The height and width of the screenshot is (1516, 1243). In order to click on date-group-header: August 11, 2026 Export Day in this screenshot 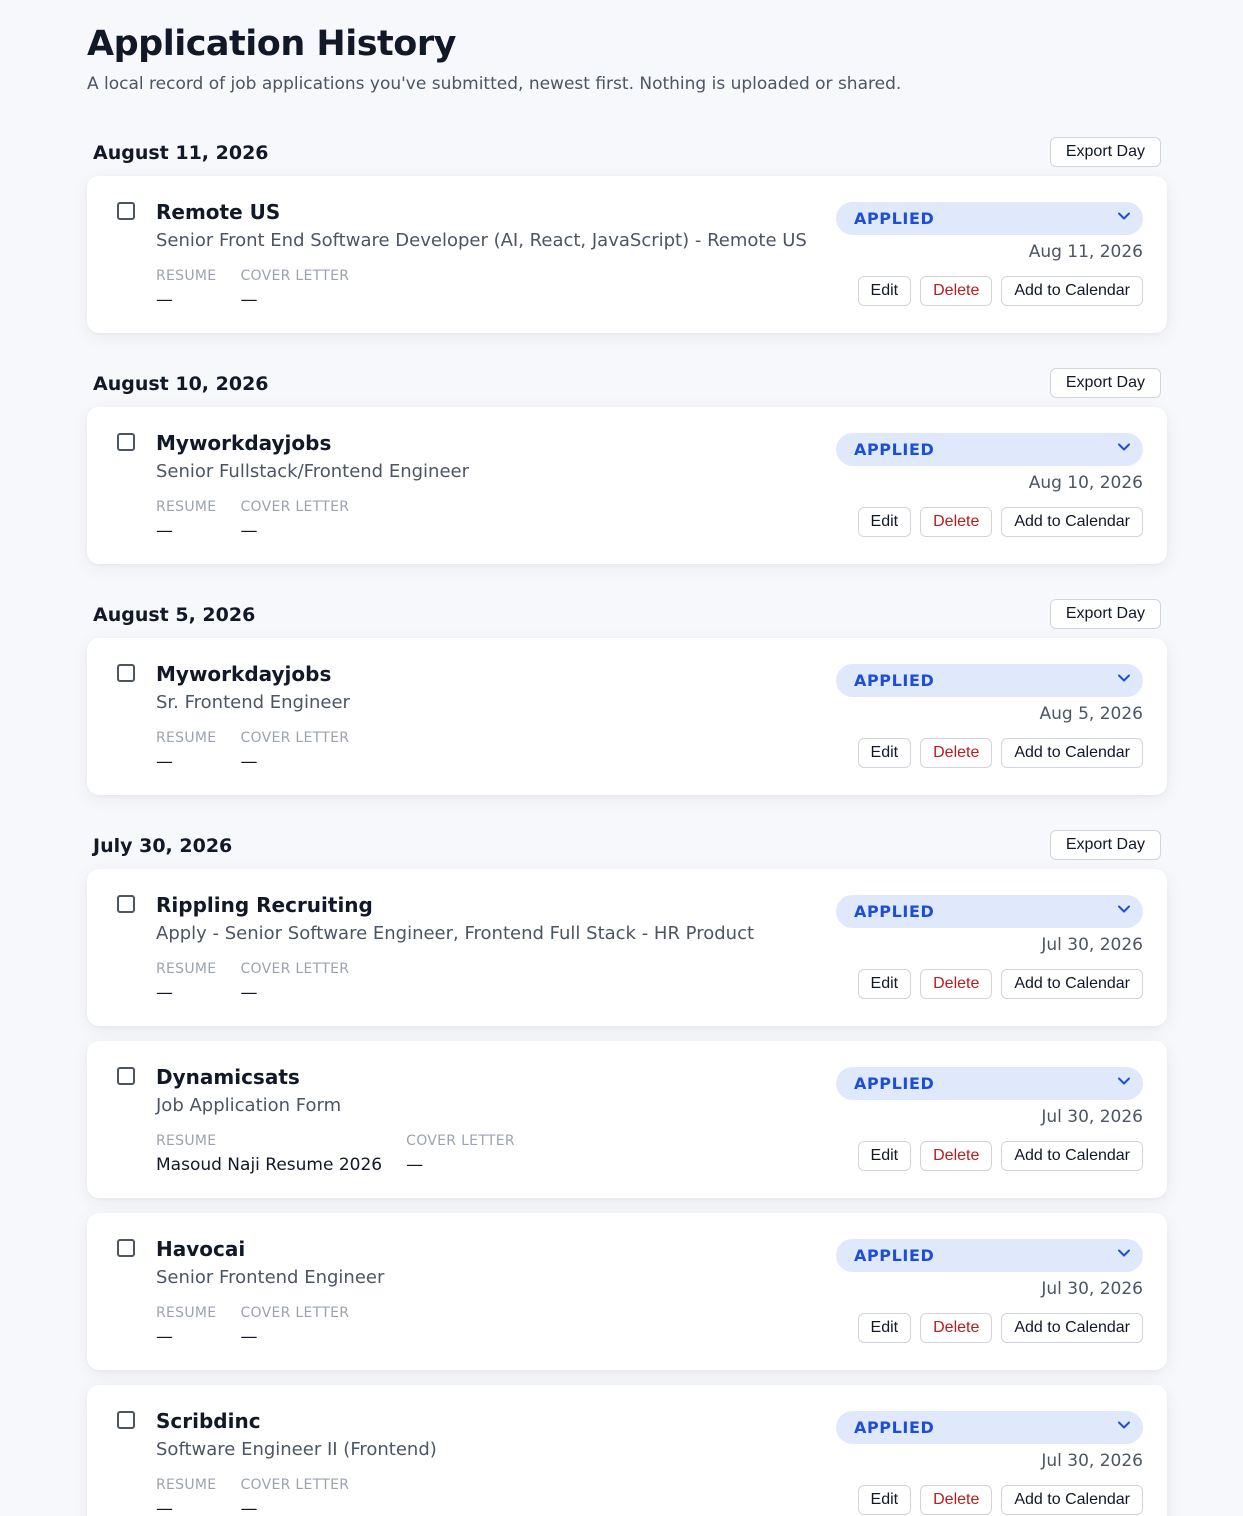, I will do `click(627, 154)`.